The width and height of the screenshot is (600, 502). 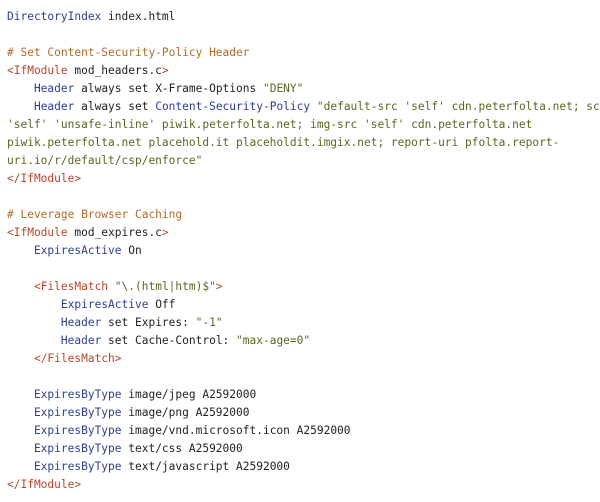 I want to click on text-token: set Cache-Control:, so click(x=169, y=340).